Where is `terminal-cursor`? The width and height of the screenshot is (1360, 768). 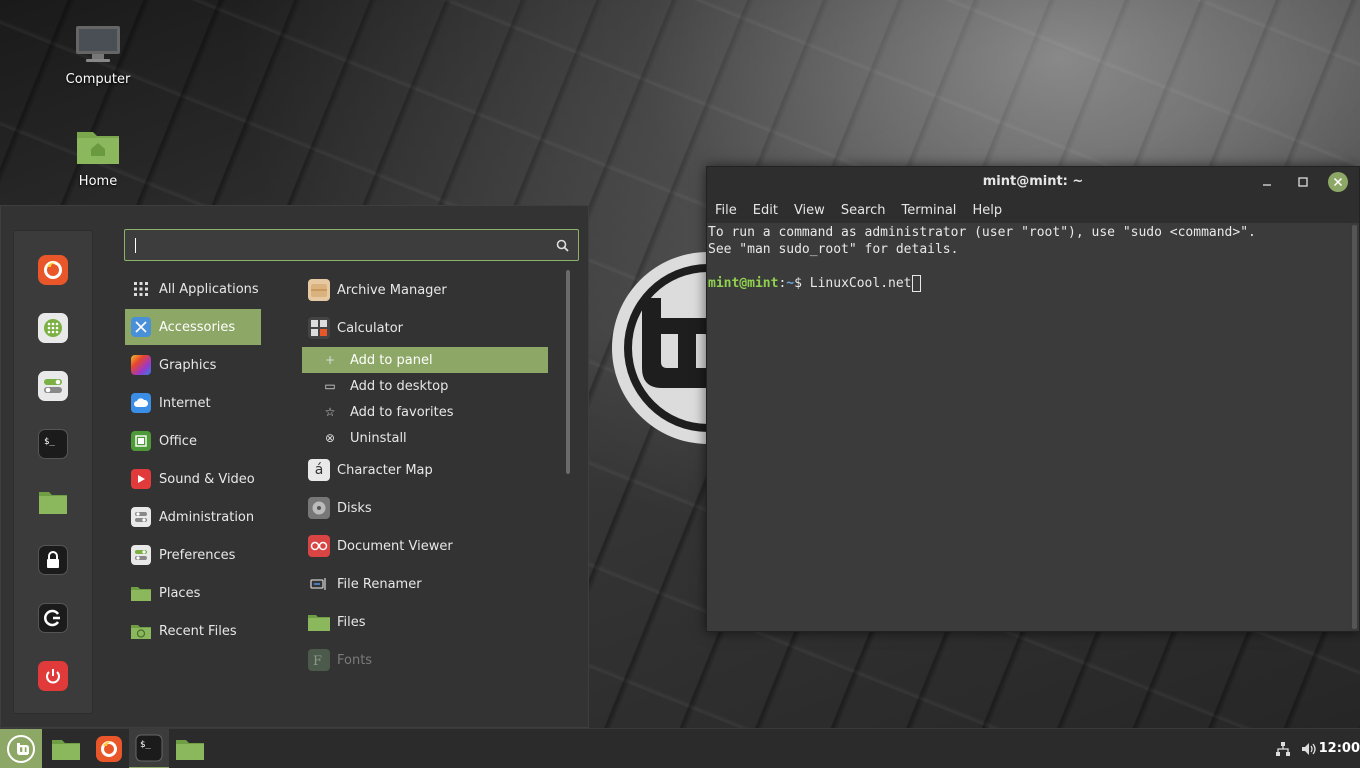
terminal-cursor is located at coordinates (916, 283).